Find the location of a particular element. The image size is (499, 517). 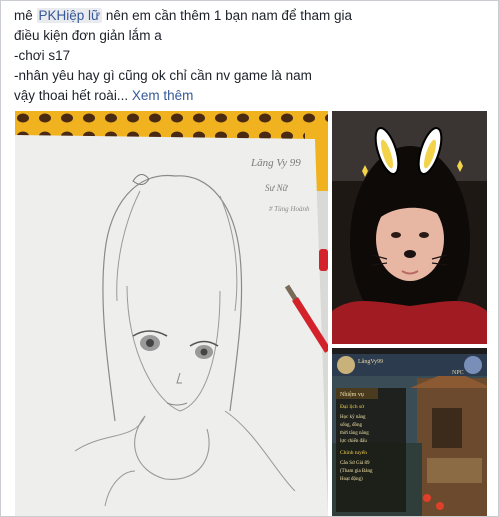

hud-npc-label: NPC is located at coordinates (458, 373).